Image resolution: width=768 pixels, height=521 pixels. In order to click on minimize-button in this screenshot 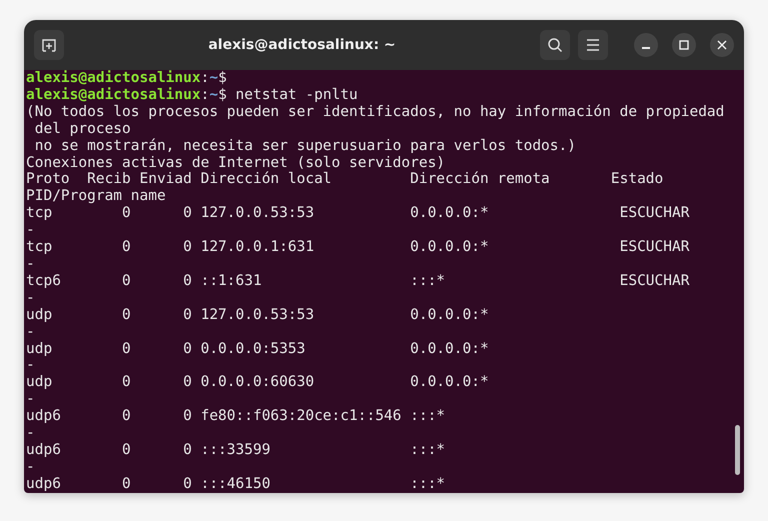, I will do `click(646, 45)`.